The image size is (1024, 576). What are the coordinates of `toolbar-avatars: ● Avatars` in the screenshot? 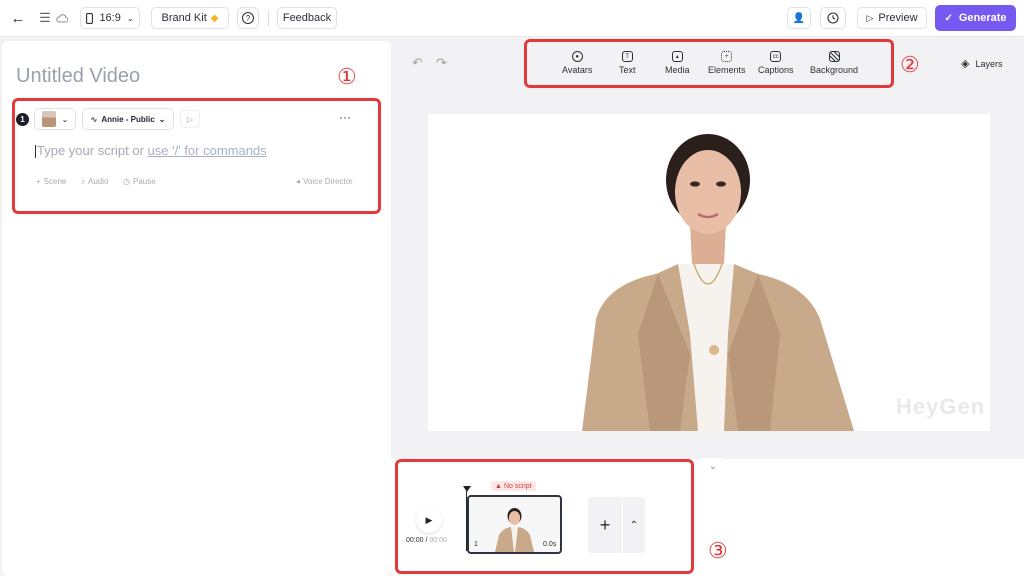 It's located at (577, 63).